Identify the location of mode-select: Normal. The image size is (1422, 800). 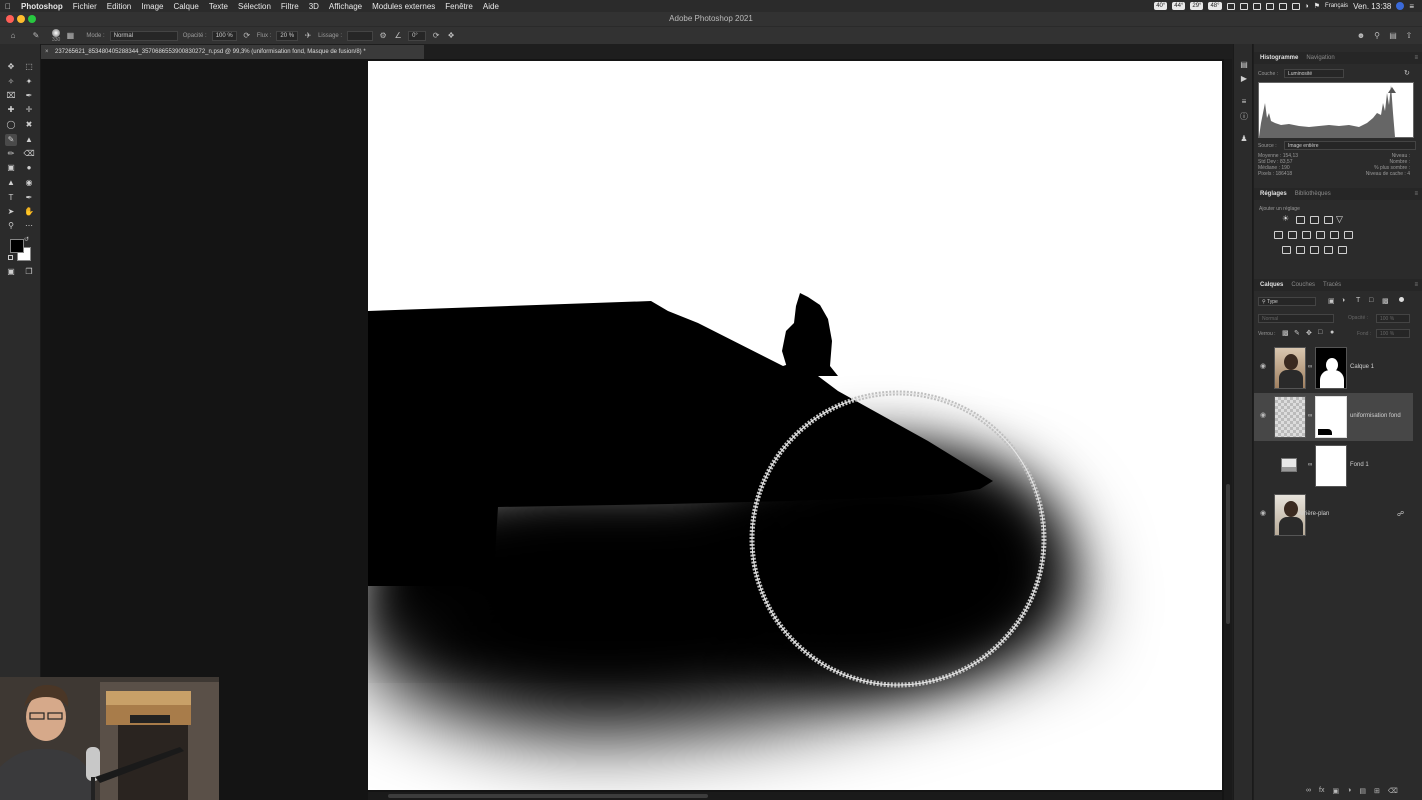
(143, 35).